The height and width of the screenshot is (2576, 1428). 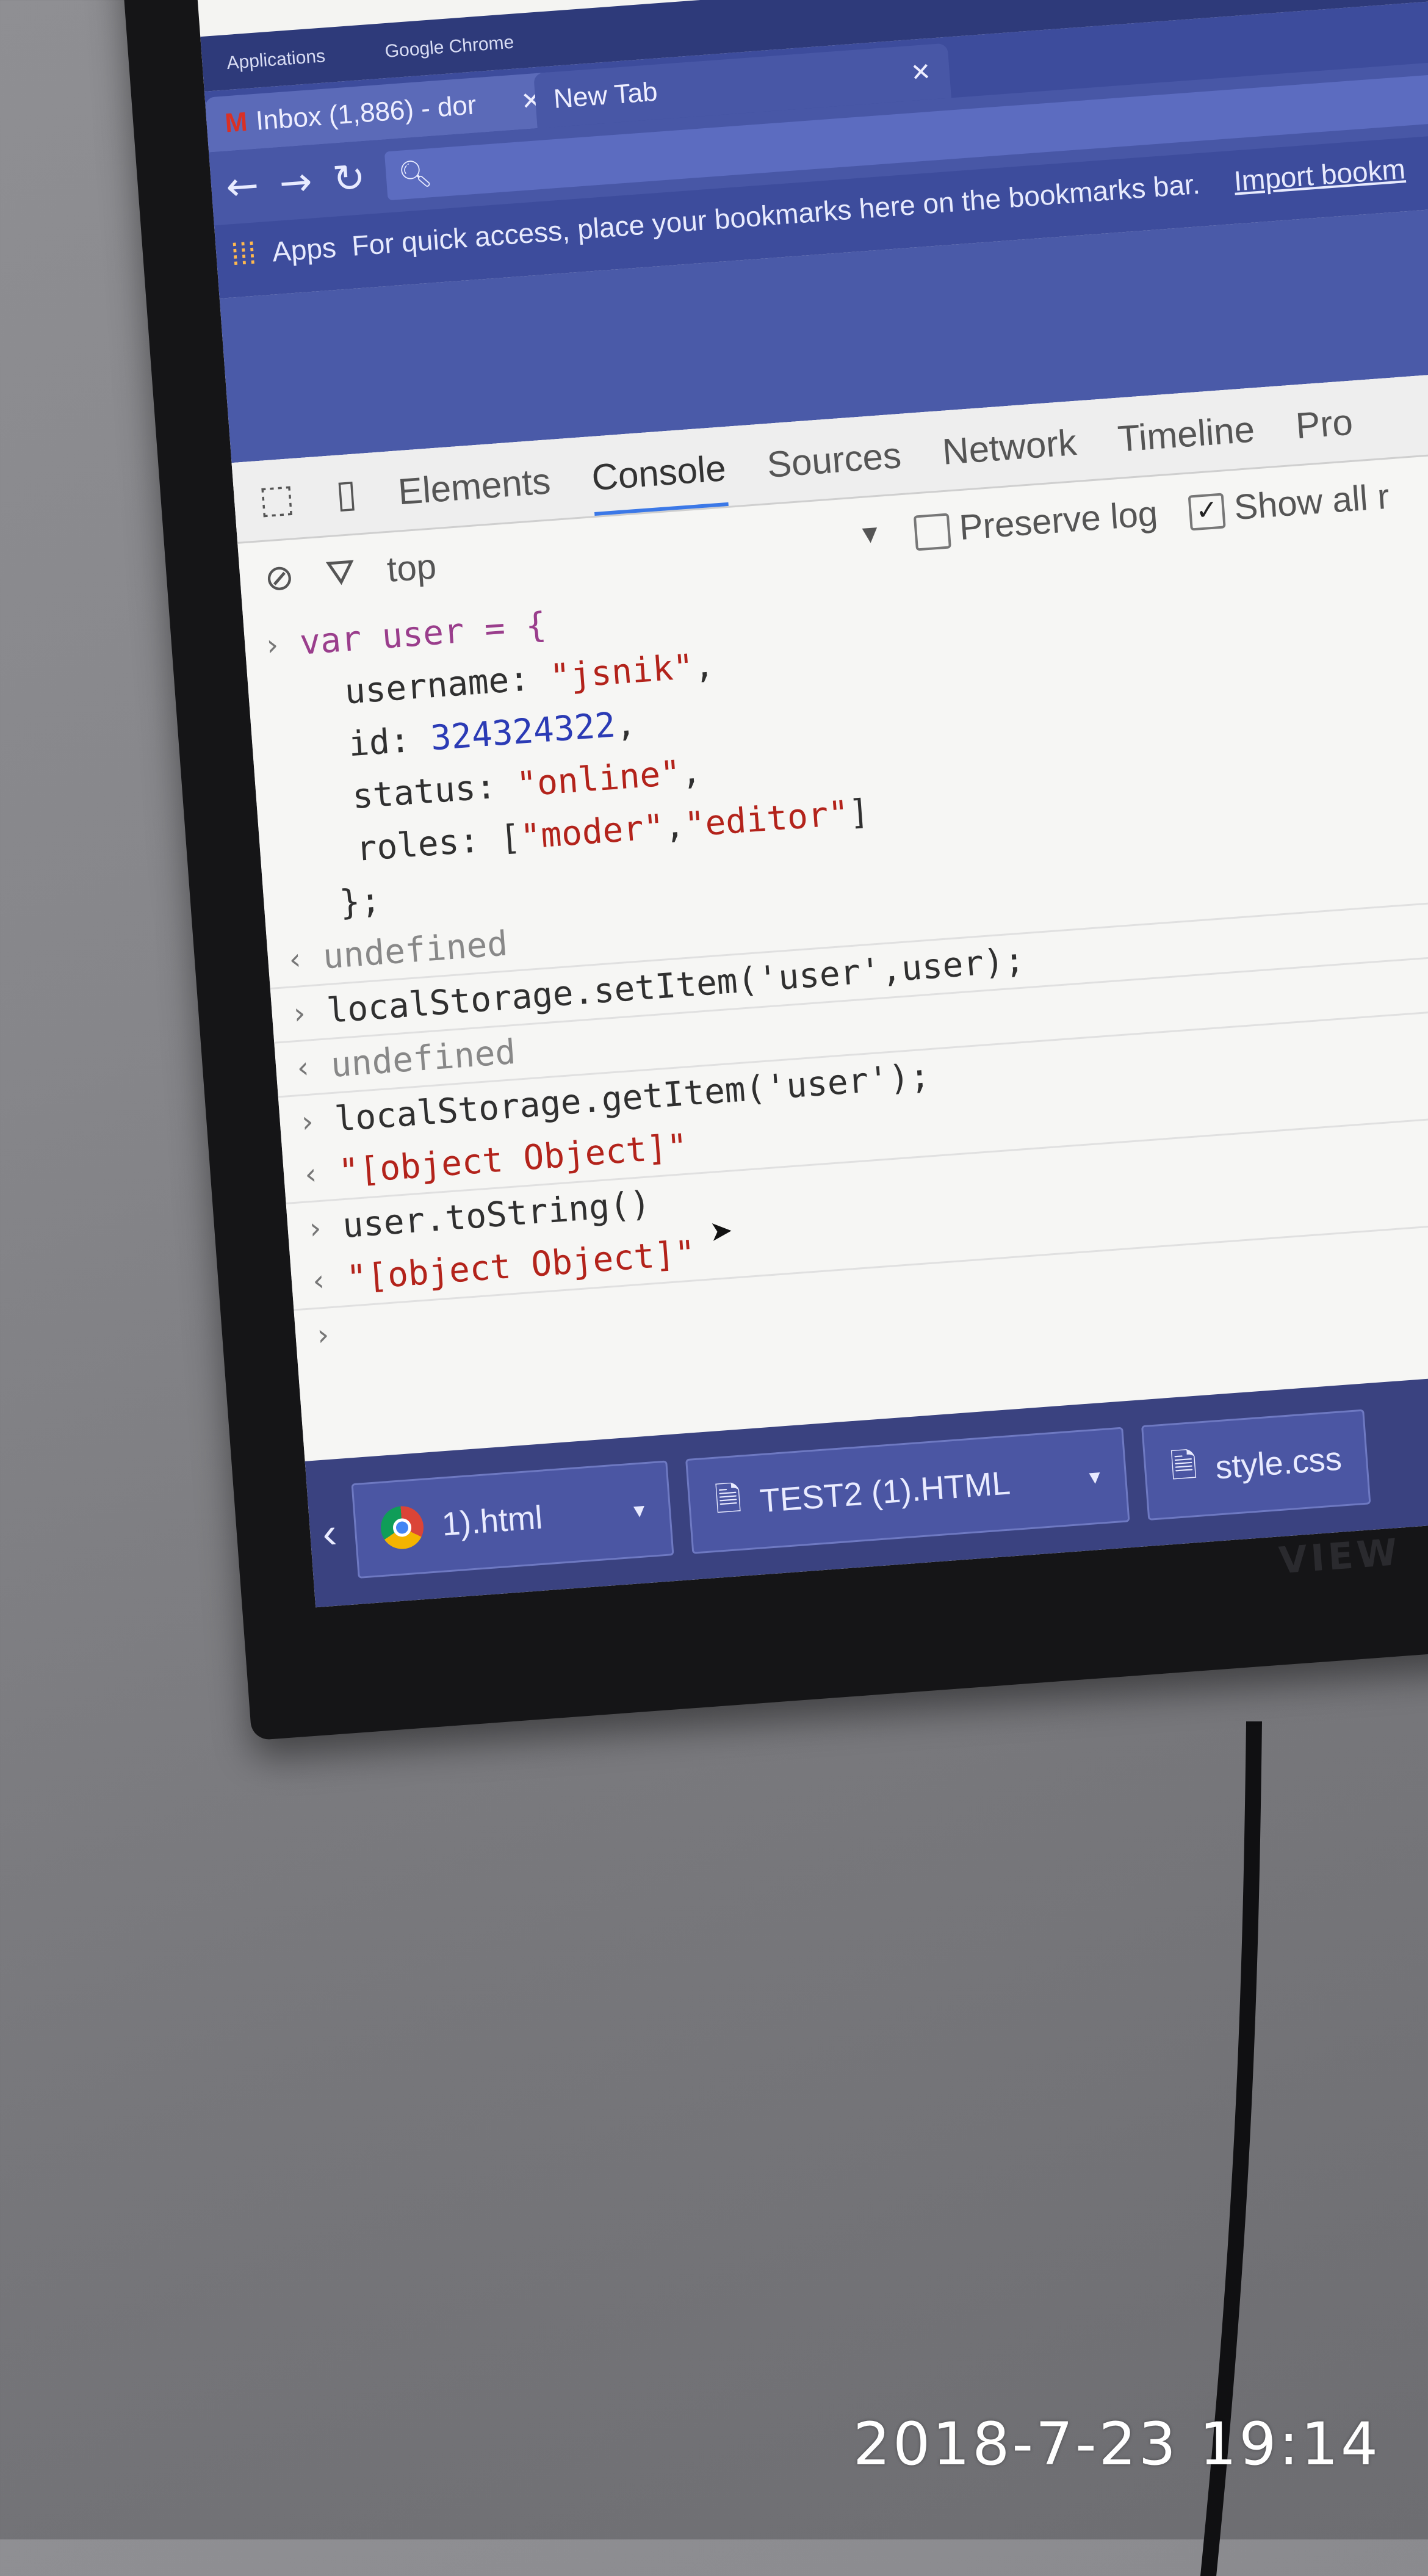 What do you see at coordinates (475, 495) in the screenshot?
I see `devtools-tab-elements: Elements` at bounding box center [475, 495].